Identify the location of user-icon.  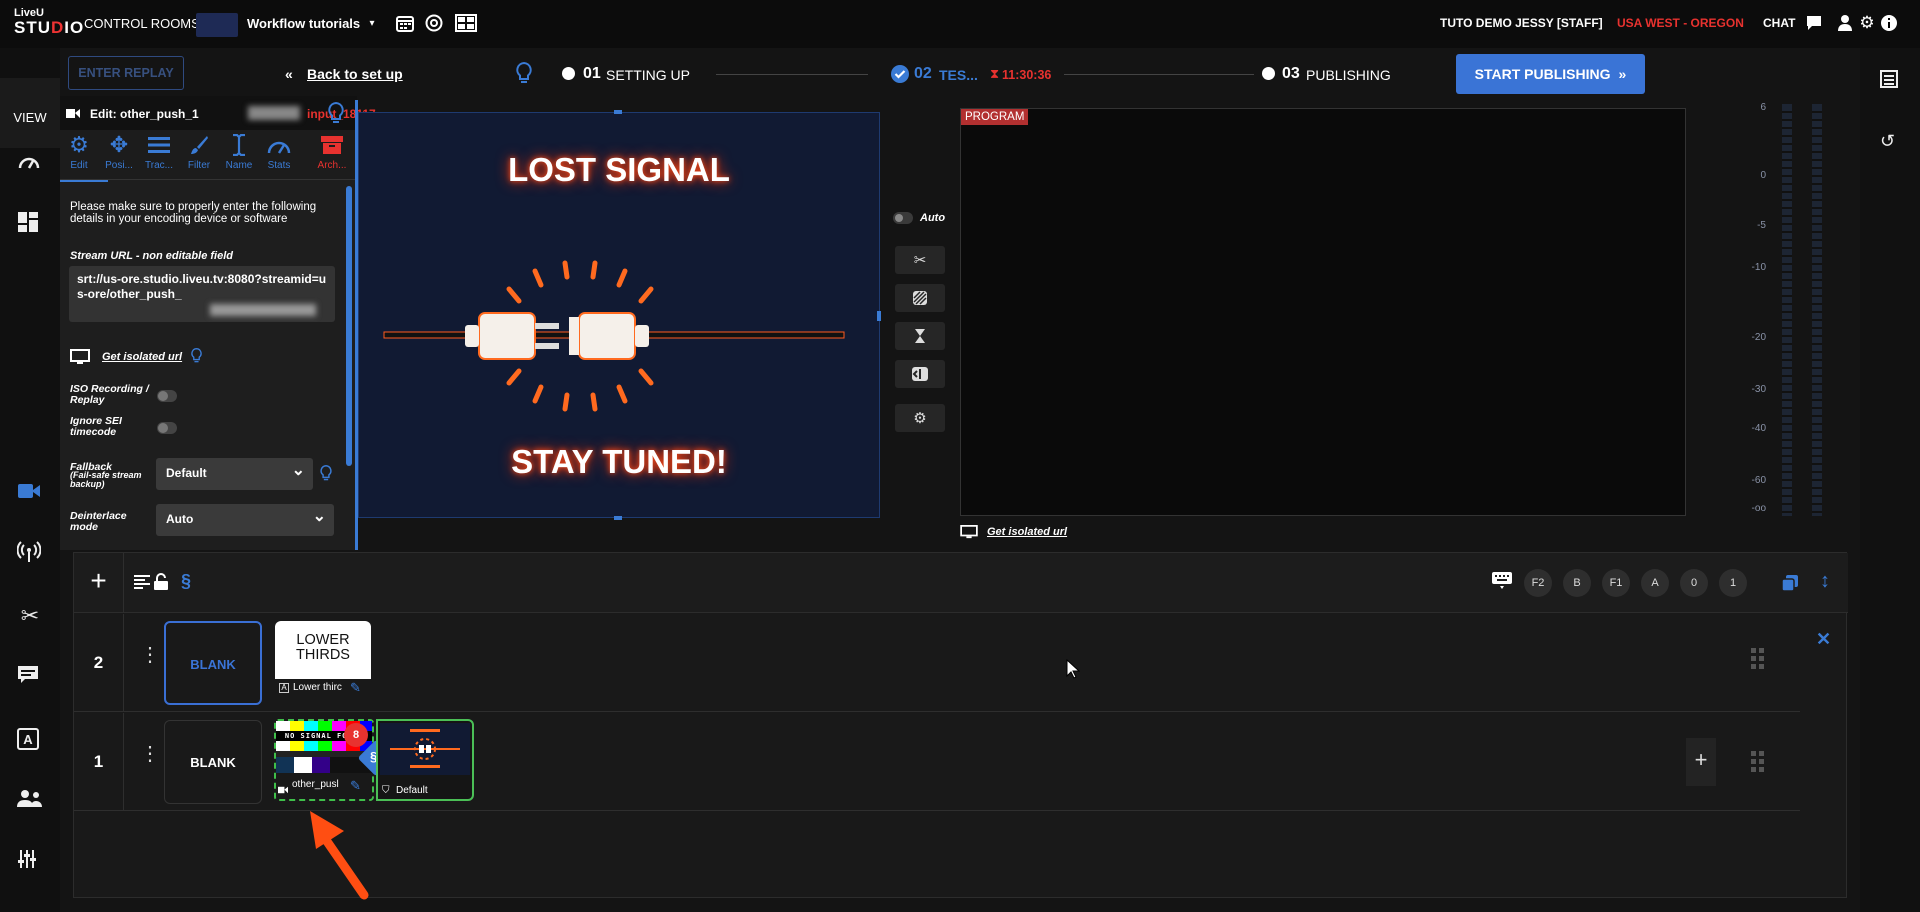
(1845, 23).